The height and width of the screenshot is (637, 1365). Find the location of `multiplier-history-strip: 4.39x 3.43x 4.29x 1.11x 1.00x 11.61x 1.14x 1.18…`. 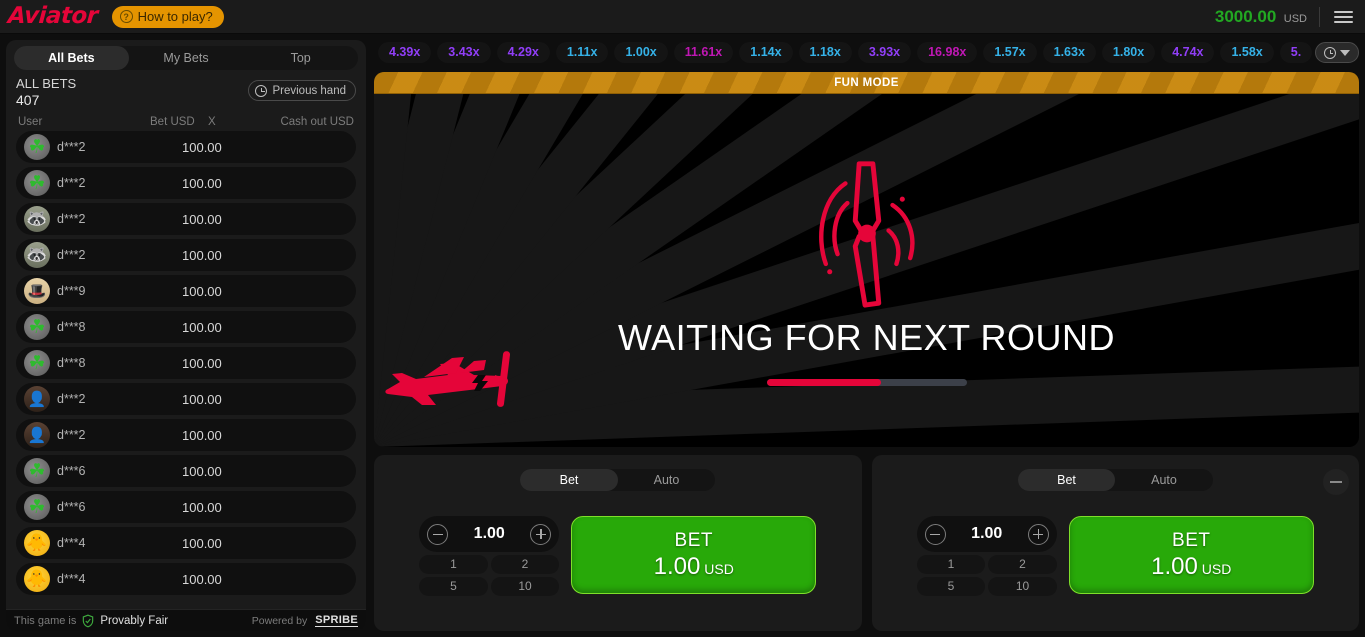

multiplier-history-strip: 4.39x 3.43x 4.29x 1.11x 1.00x 11.61x 1.14x 1.18… is located at coordinates (866, 52).